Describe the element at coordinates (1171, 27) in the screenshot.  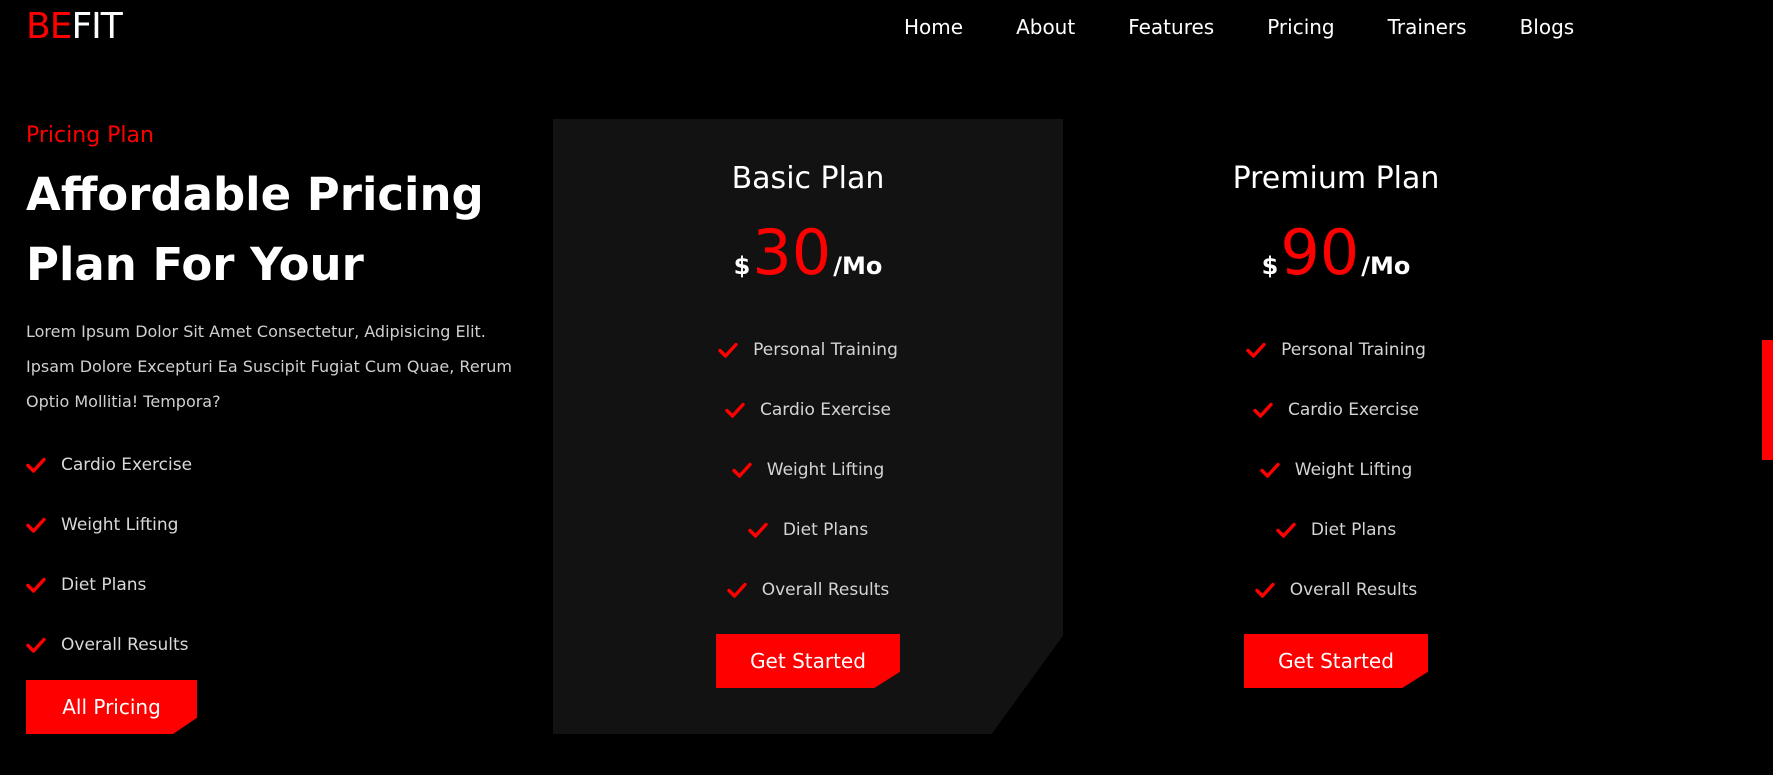
I see `nav-features: Features` at that location.